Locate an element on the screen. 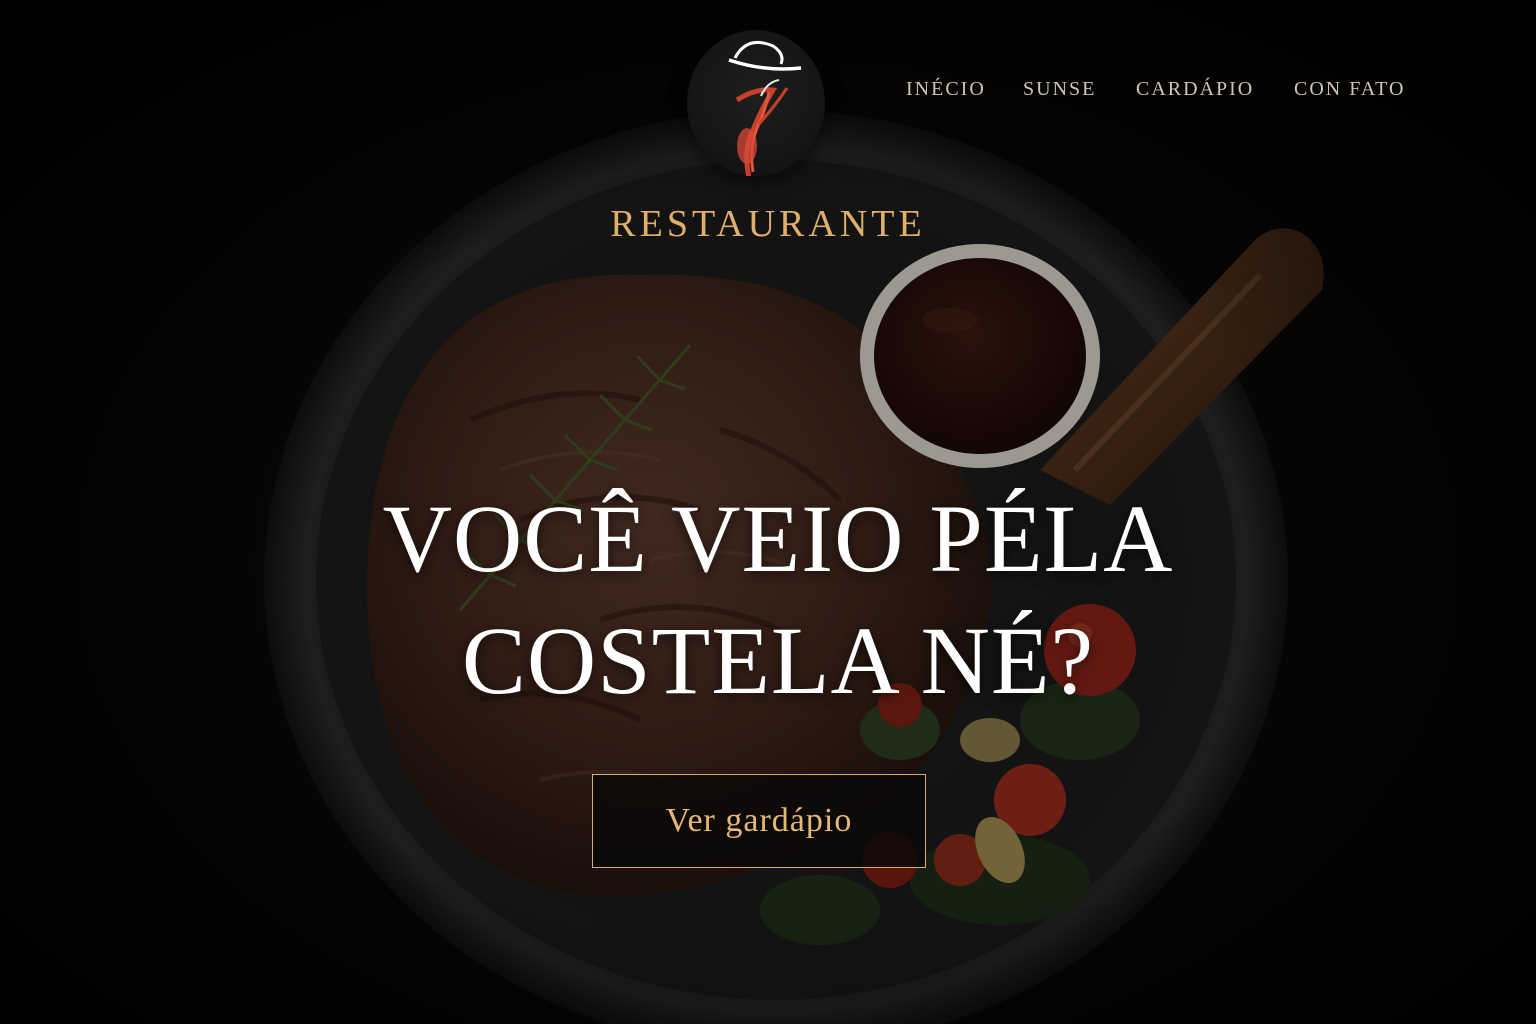 This screenshot has height=1024, width=1536. brand-name: RESTAURANTE is located at coordinates (768, 224).